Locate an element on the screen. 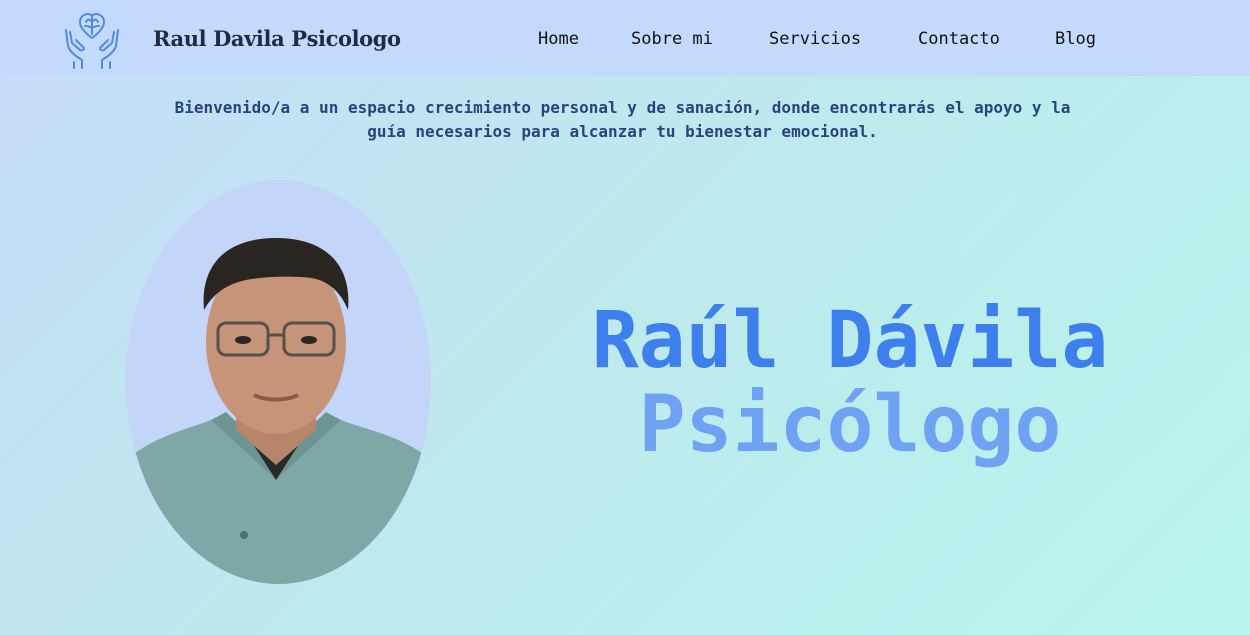  nav-servicios: Servicios is located at coordinates (815, 39).